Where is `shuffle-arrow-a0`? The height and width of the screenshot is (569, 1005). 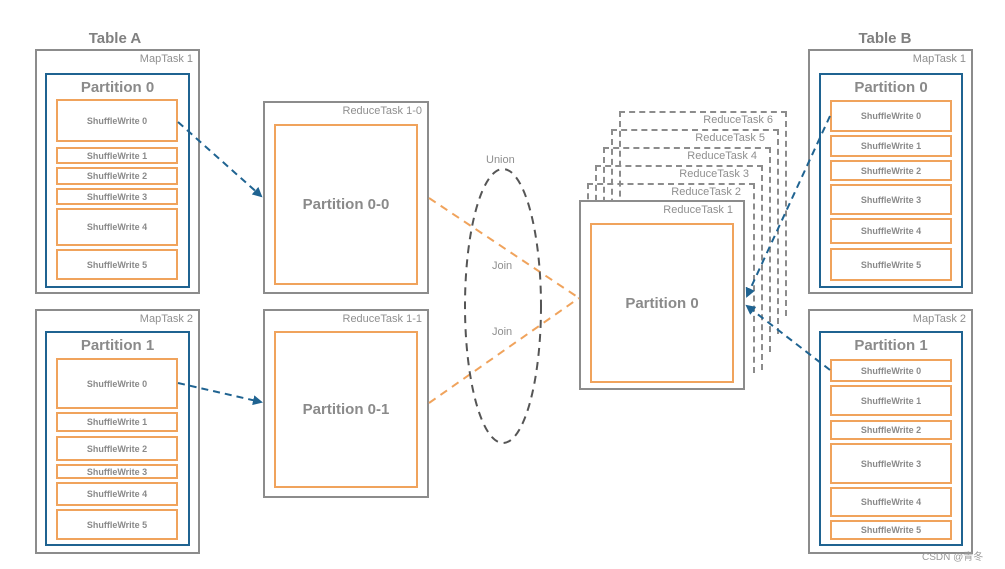
shuffle-arrow-a0 is located at coordinates (220, 159).